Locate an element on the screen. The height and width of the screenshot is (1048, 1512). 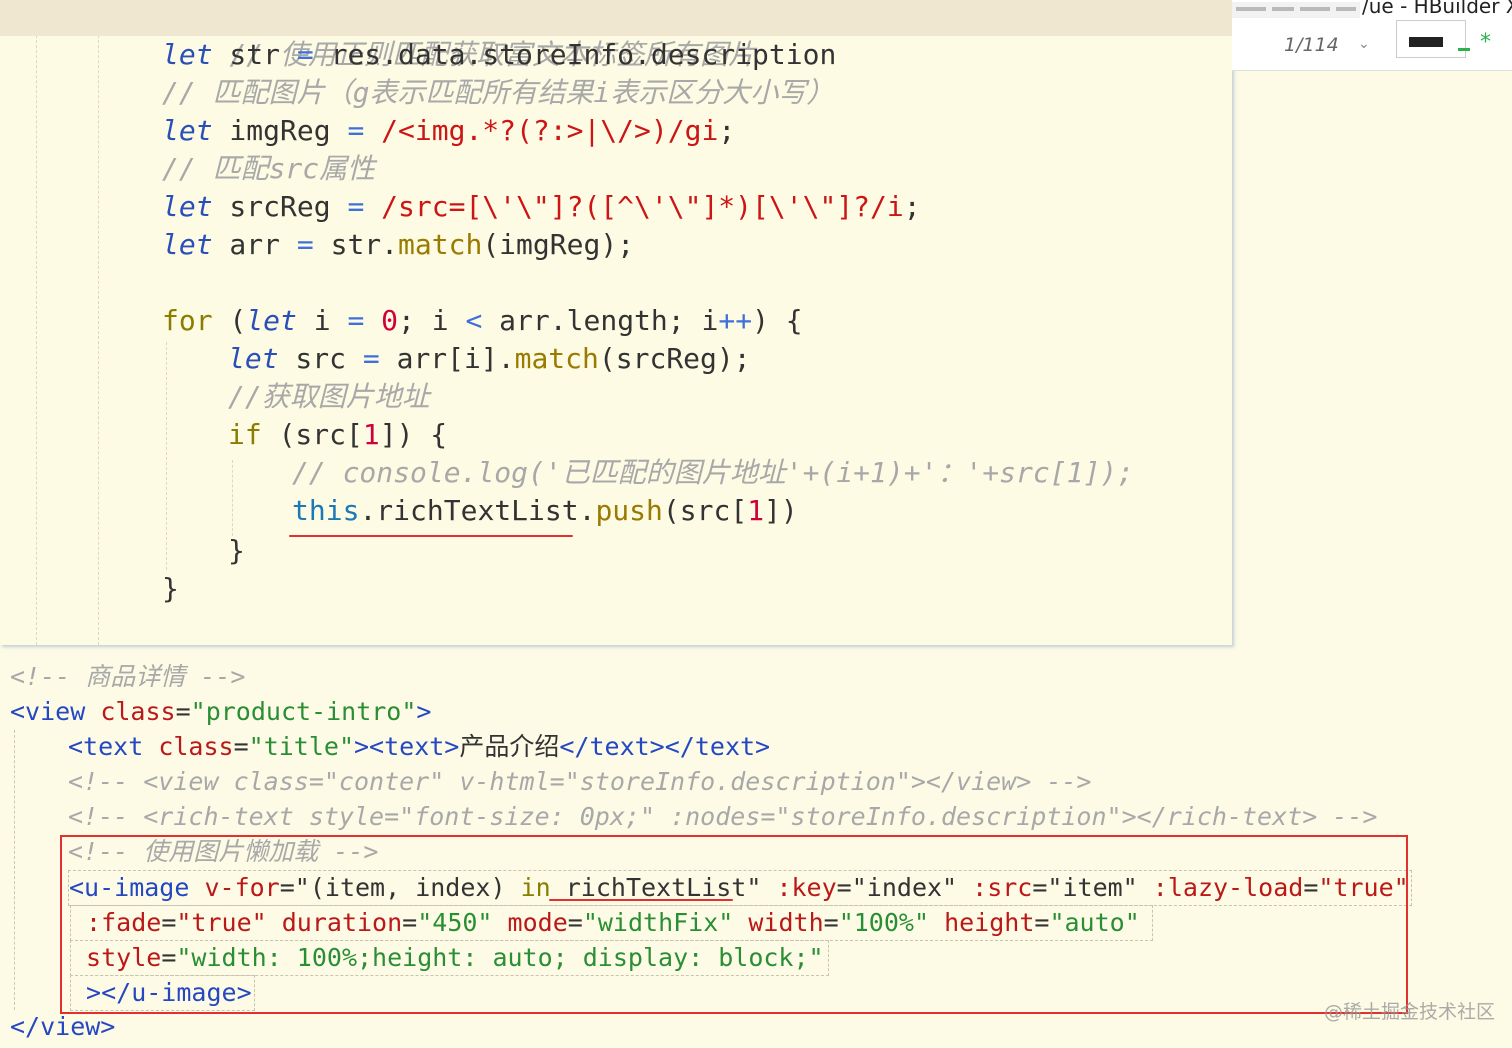
code-line: // 匹配src属性 is located at coordinates (268, 169).